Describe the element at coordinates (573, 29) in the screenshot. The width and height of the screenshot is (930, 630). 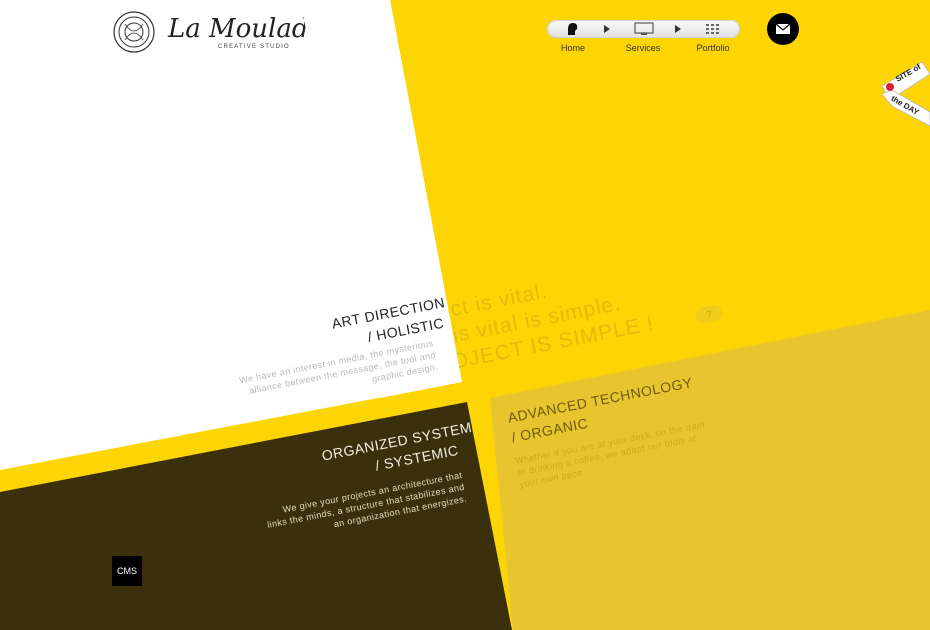
I see `head-silhouette-icon` at that location.